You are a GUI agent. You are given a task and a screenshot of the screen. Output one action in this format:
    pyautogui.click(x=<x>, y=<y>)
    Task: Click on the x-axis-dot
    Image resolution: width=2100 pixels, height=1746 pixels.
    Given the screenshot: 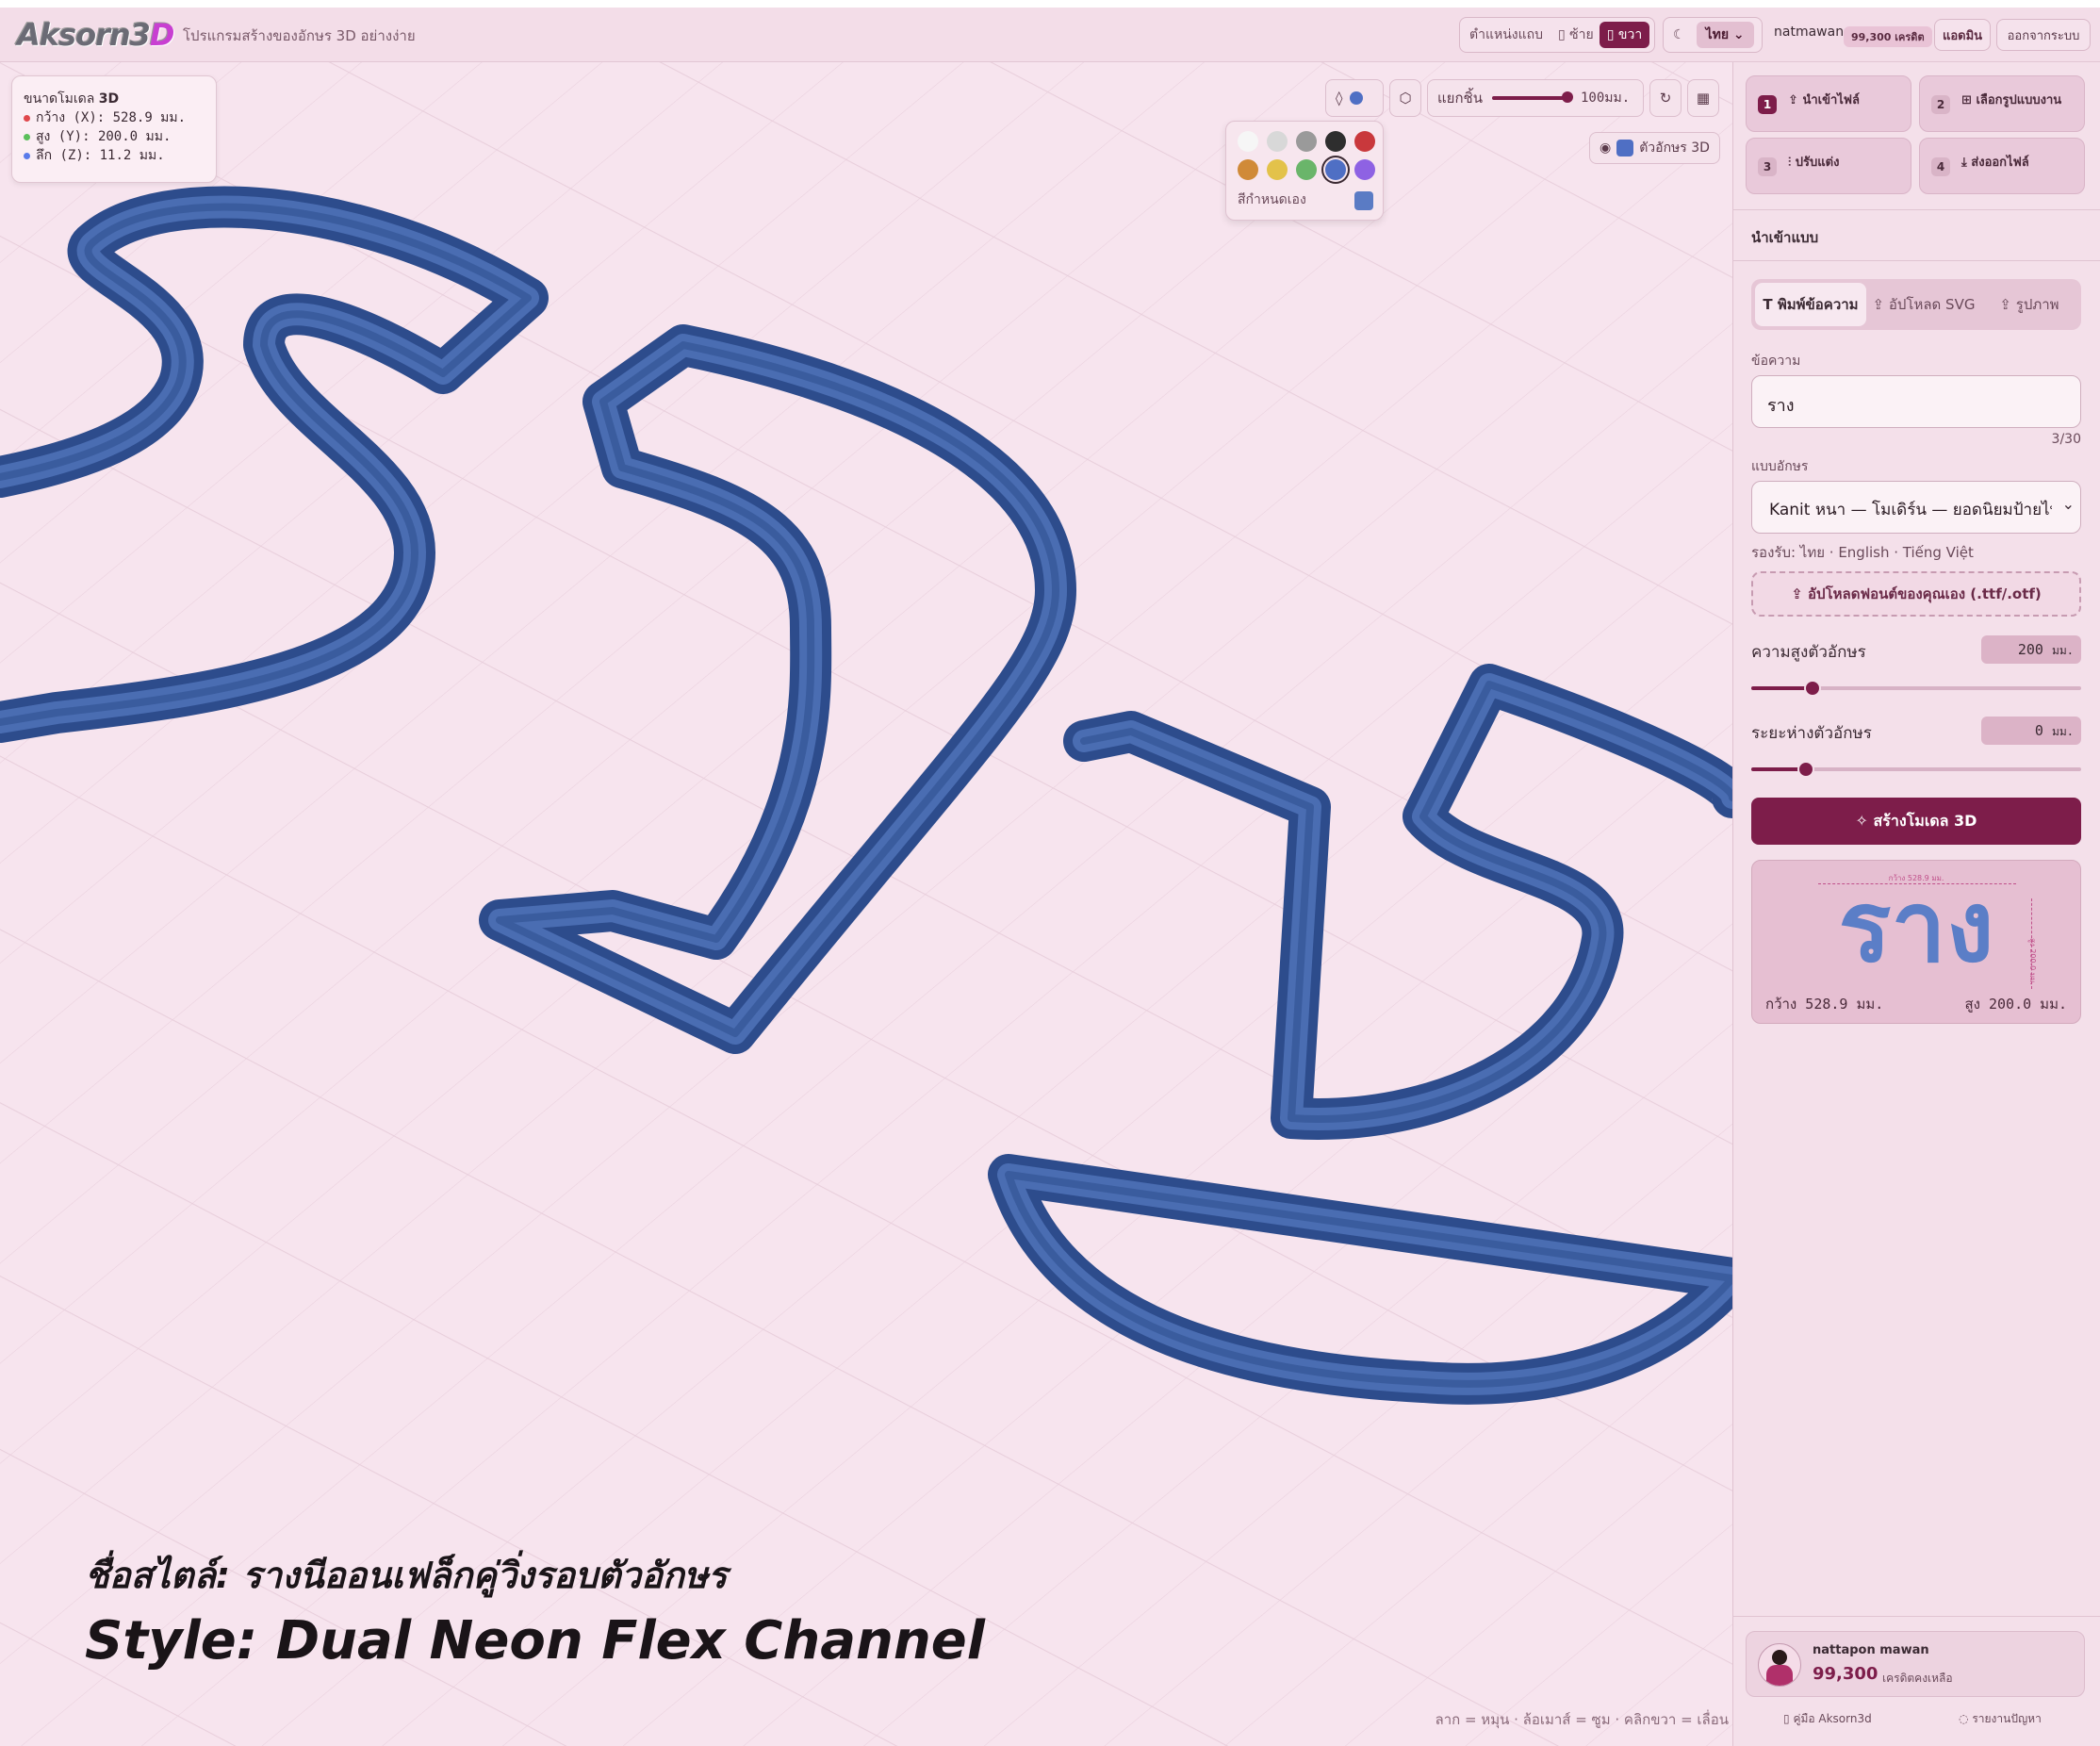 What is the action you would take?
    pyautogui.click(x=27, y=118)
    